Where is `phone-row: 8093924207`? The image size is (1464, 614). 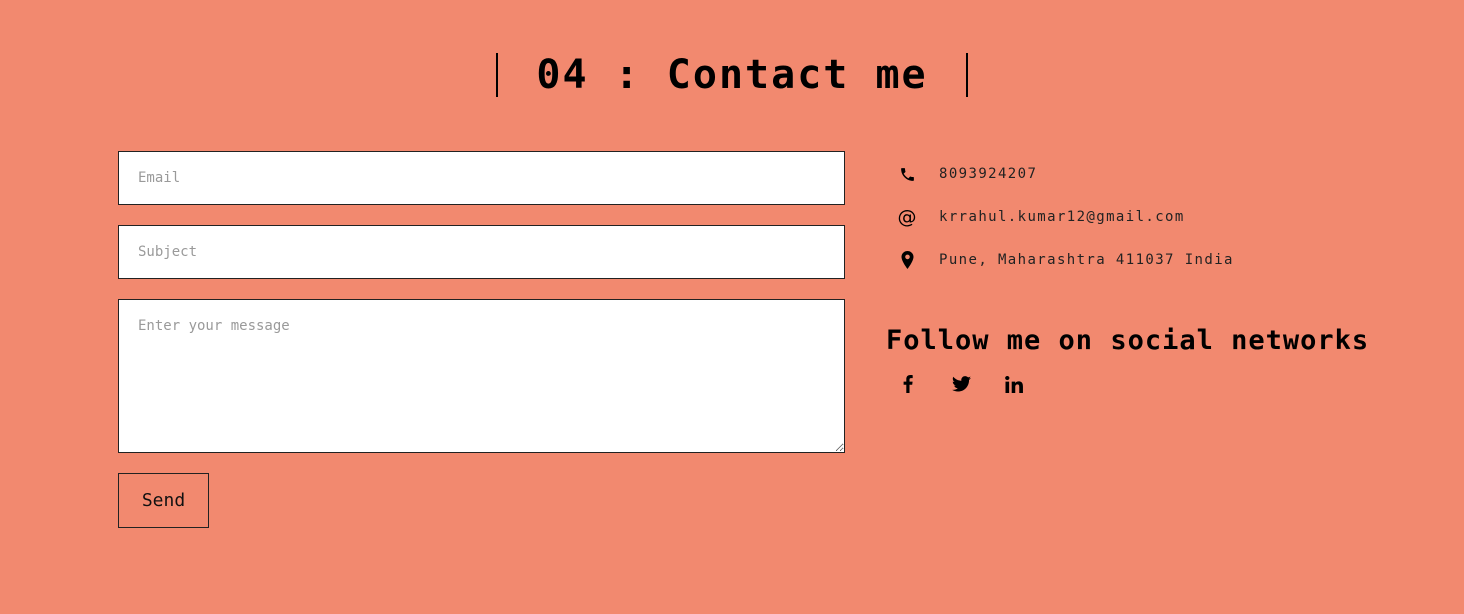 phone-row: 8093924207 is located at coordinates (1065, 174).